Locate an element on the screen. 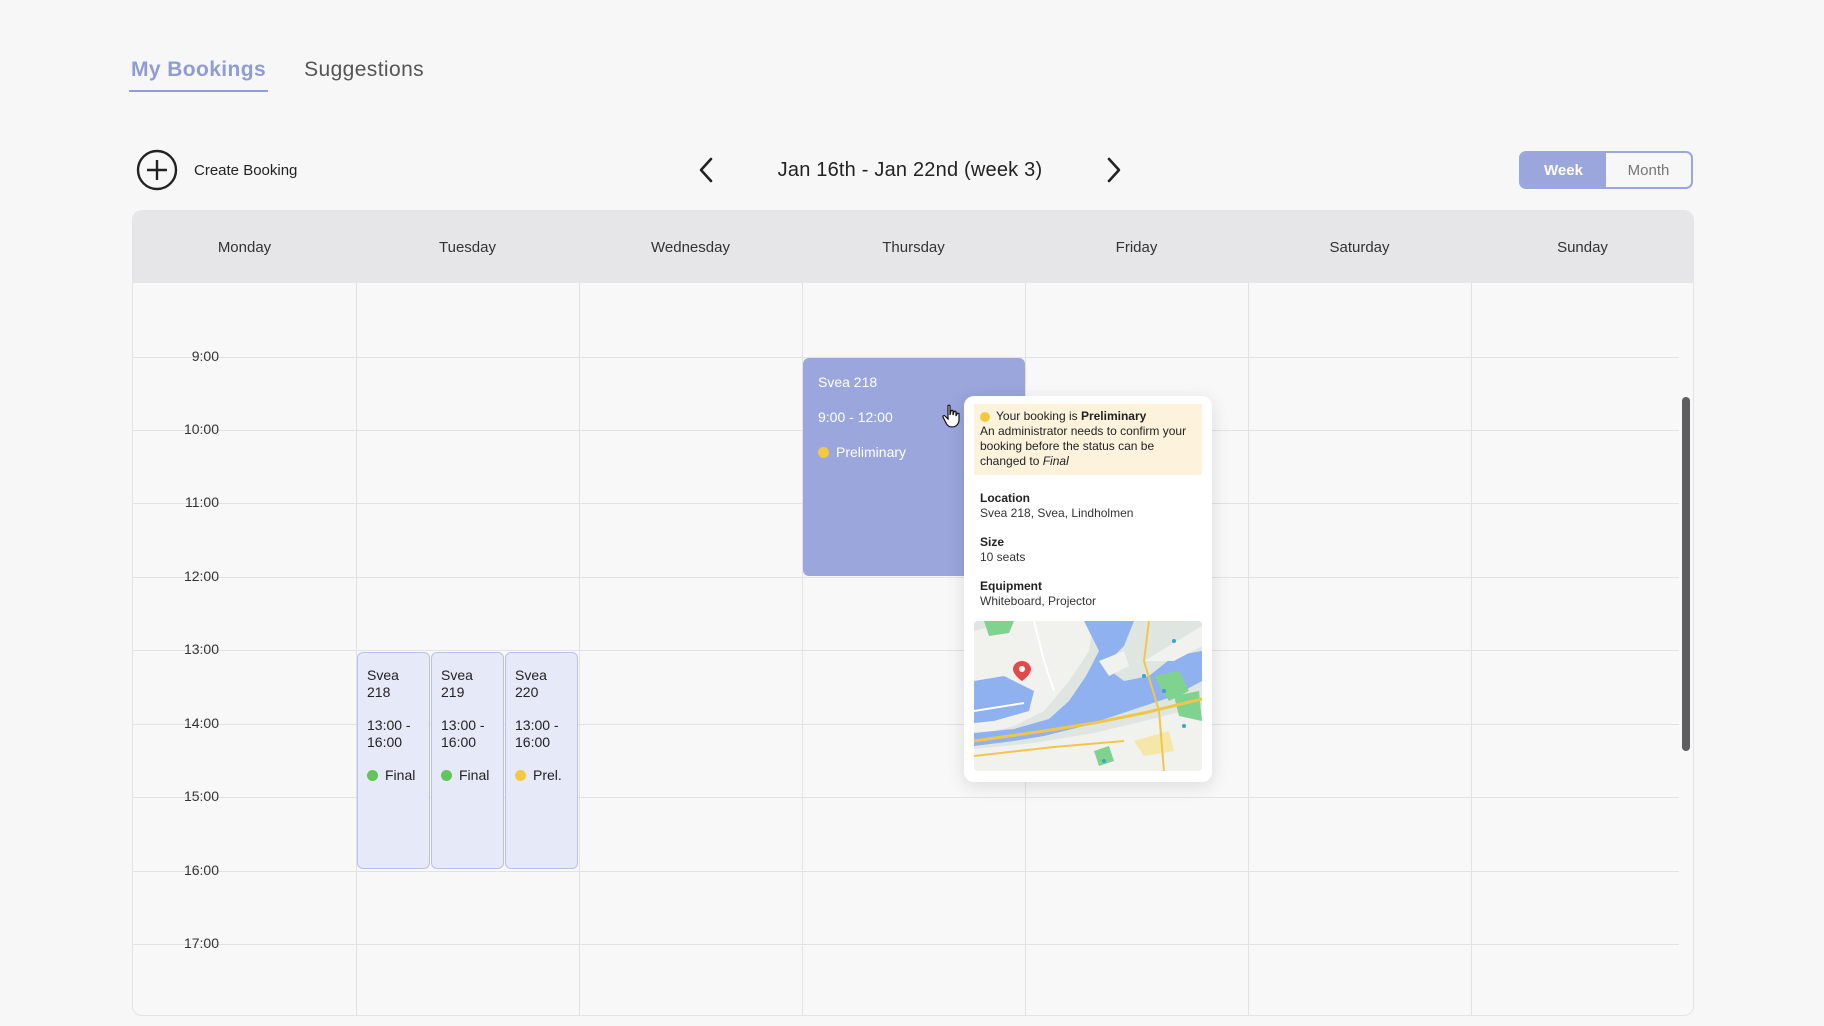  time-label: 12:00 is located at coordinates (201, 576).